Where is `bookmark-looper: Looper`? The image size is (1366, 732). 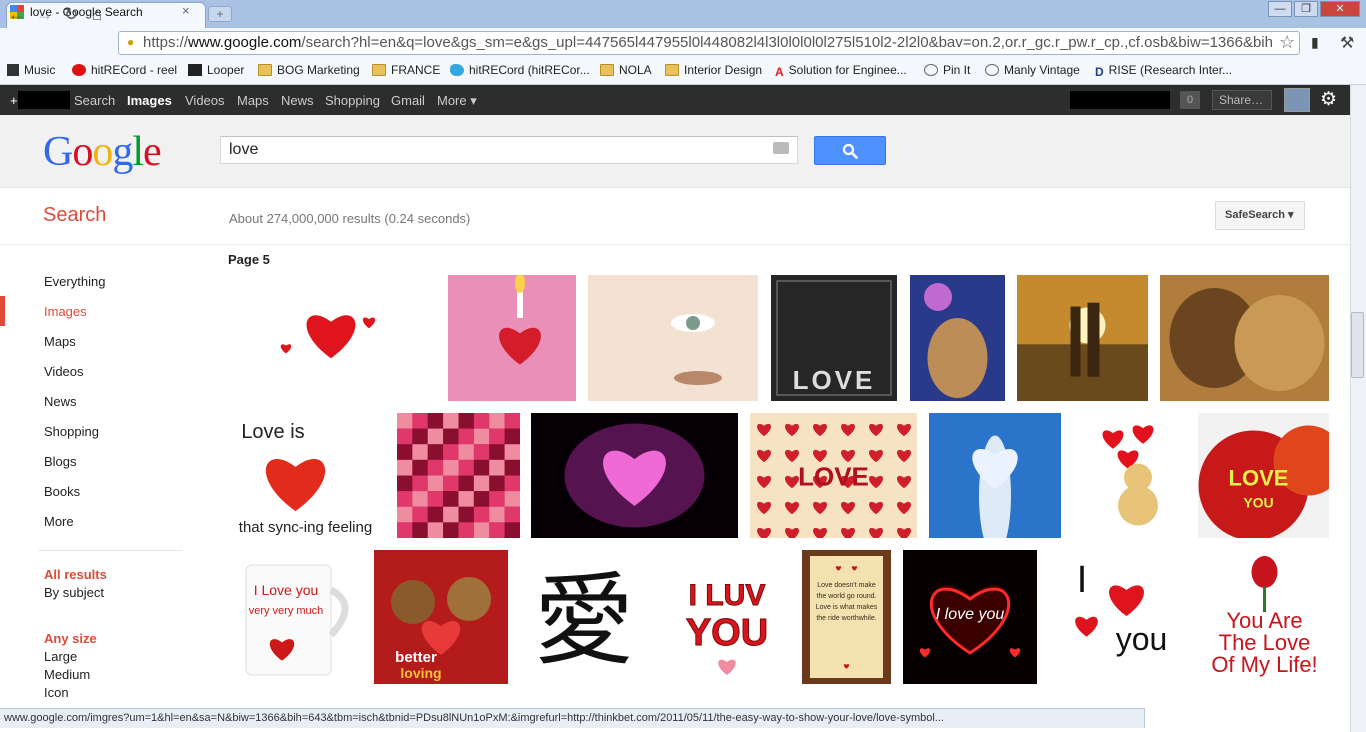
bookmark-looper: Looper is located at coordinates (216, 70).